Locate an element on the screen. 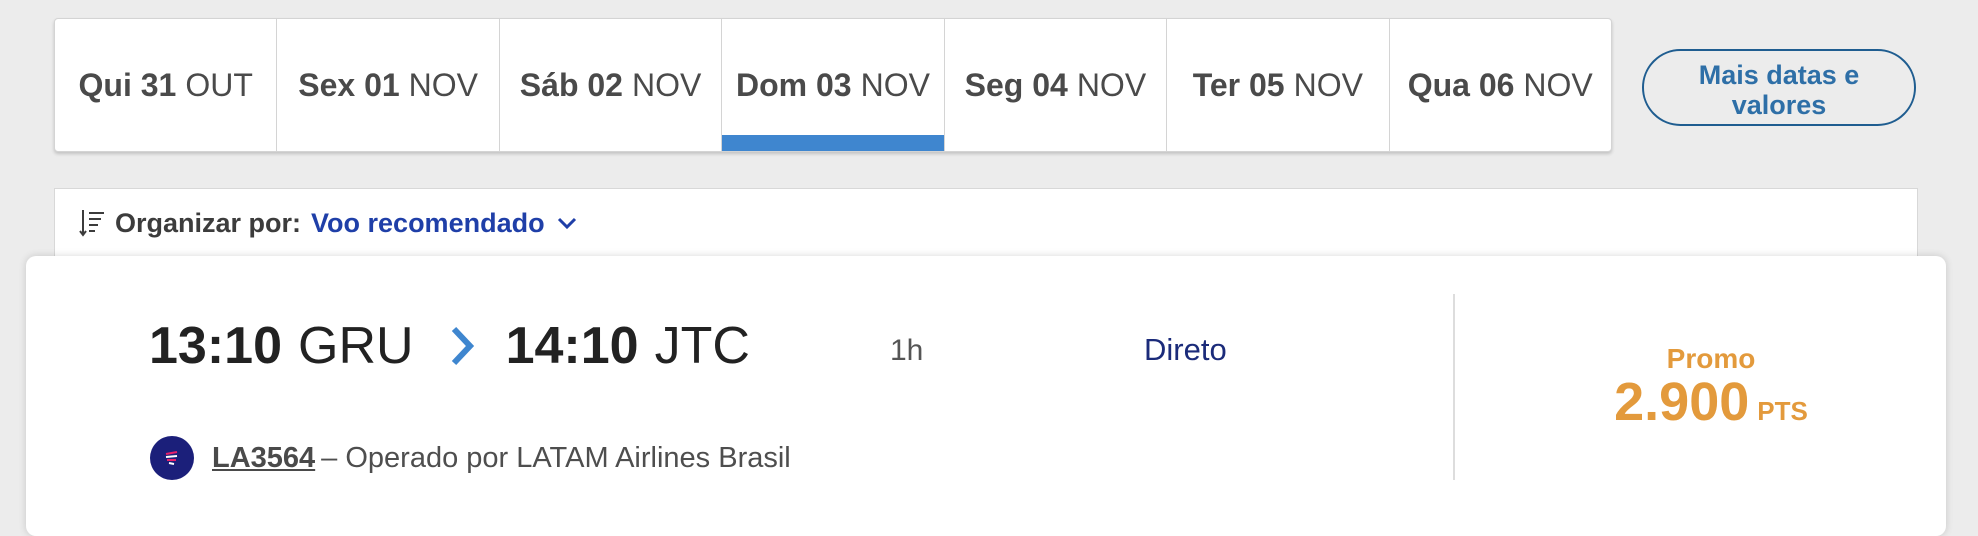  date-tab-seg-04: Seg 04 NOV is located at coordinates (1056, 85).